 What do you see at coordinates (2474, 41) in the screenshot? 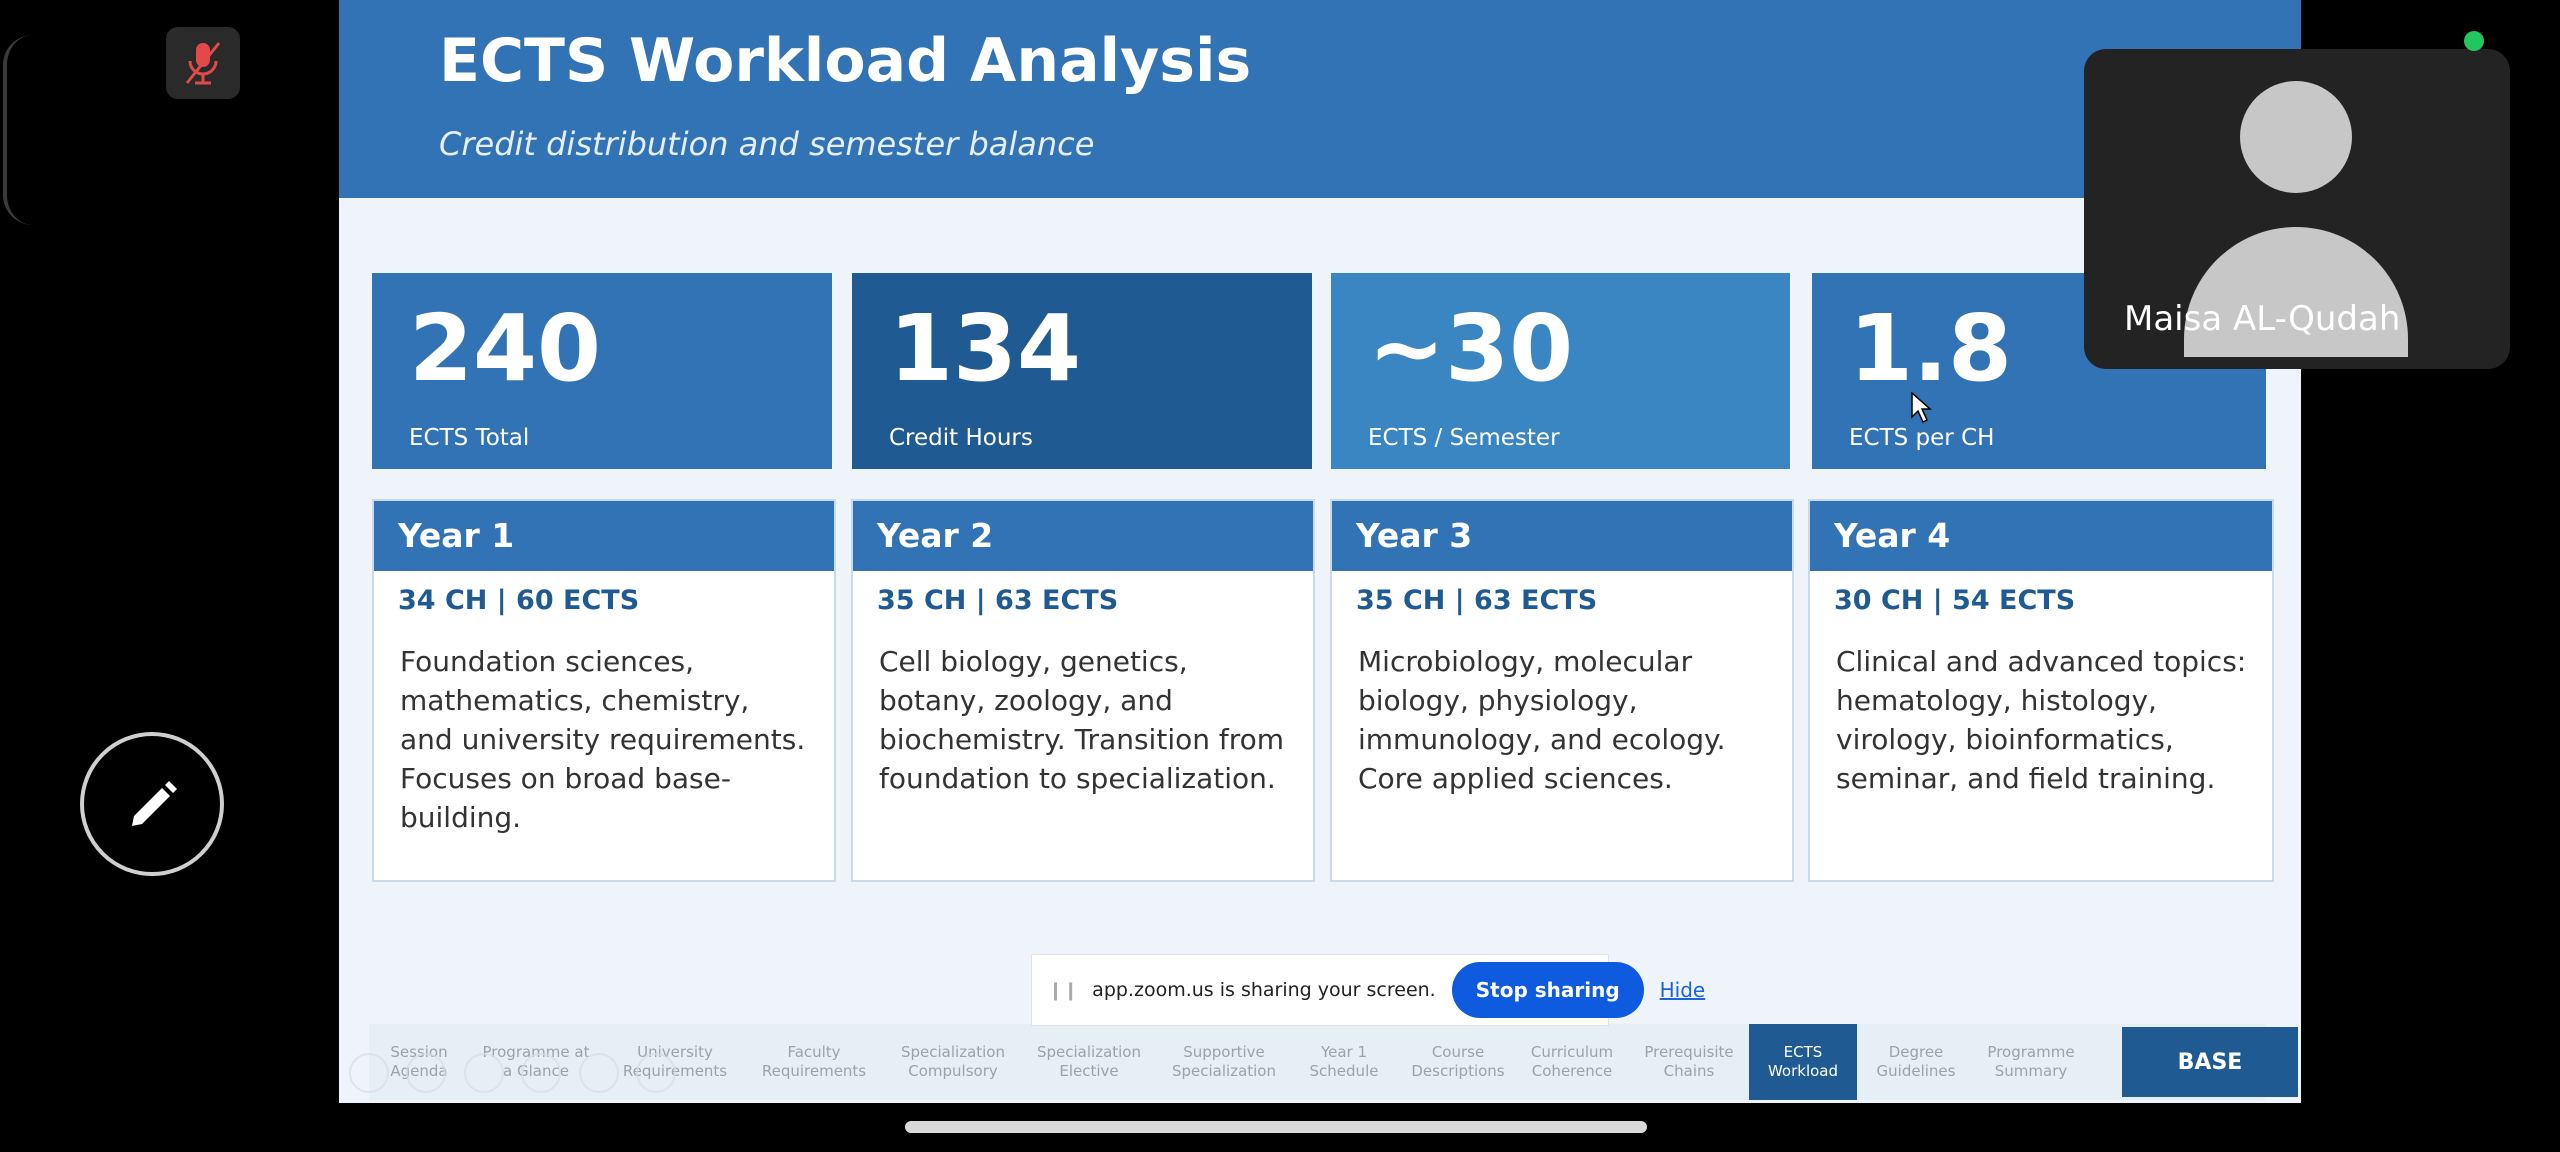
I see `camera-active-indicator` at bounding box center [2474, 41].